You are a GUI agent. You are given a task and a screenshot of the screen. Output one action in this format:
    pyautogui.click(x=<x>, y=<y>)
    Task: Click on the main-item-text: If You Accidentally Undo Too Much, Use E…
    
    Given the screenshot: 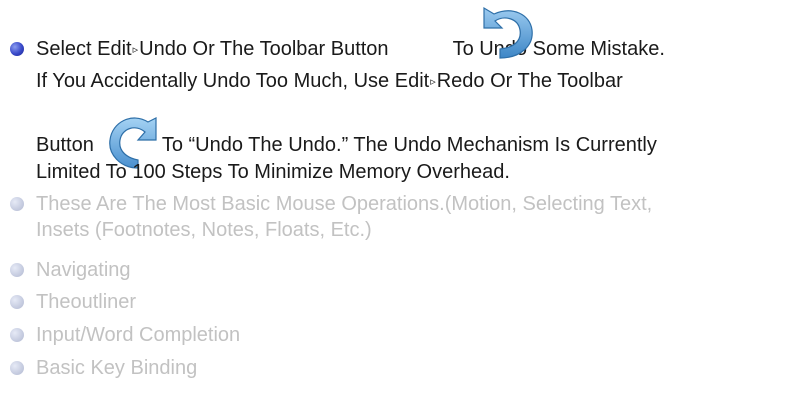 What is the action you would take?
    pyautogui.click(x=233, y=81)
    